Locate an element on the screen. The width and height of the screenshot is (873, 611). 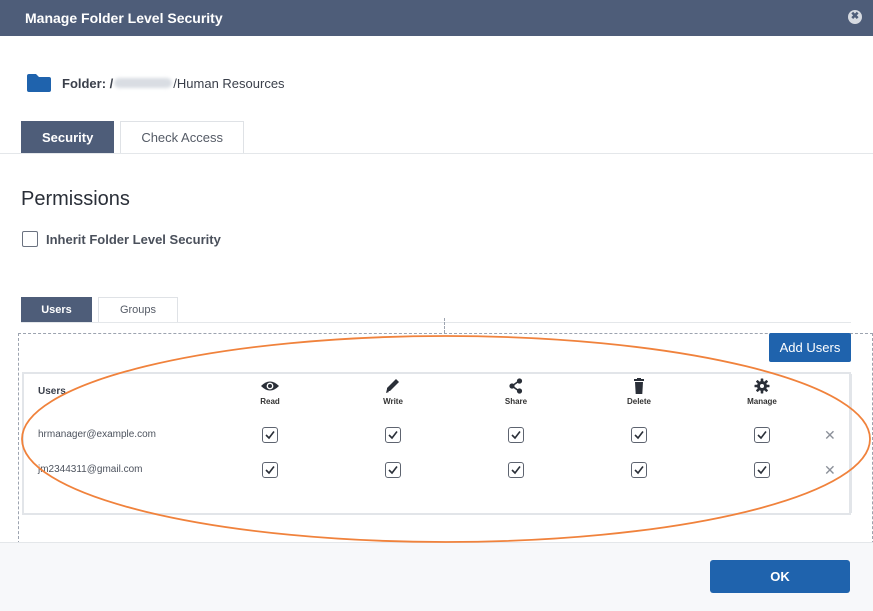
column-label: Manage is located at coordinates (762, 401).